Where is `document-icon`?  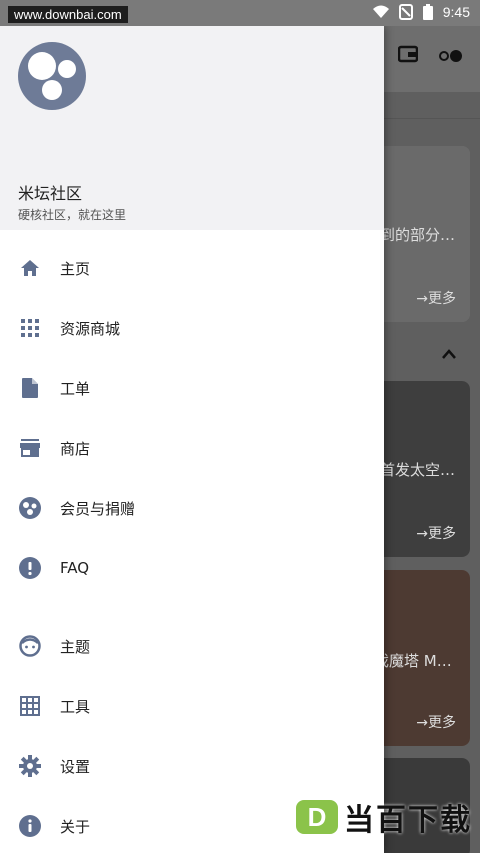
document-icon is located at coordinates (30, 388).